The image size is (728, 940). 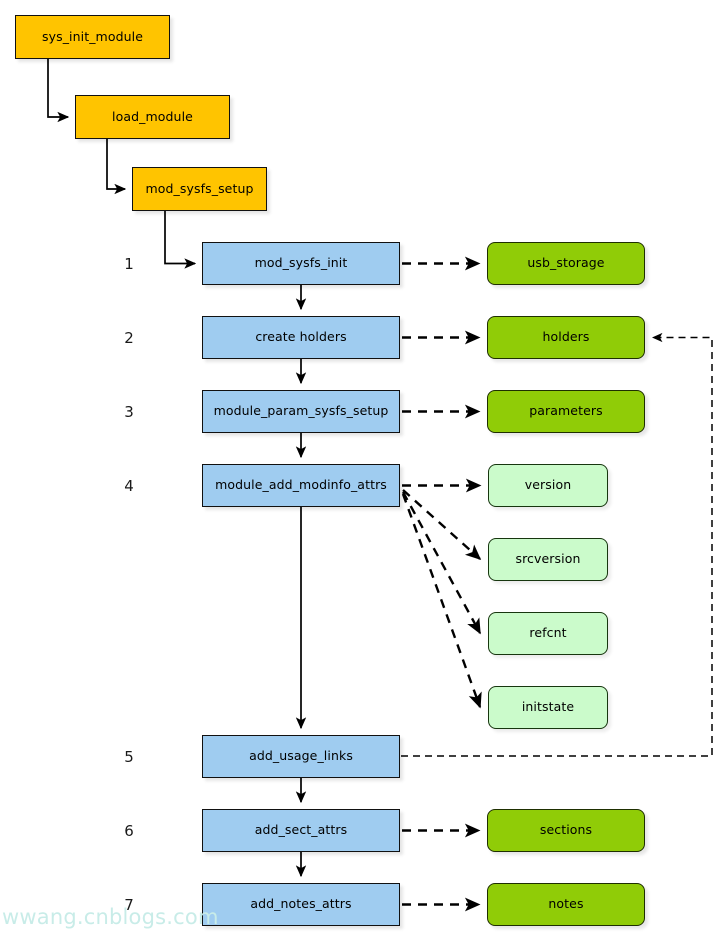 I want to click on node-create-holders: create holders, so click(x=301, y=337).